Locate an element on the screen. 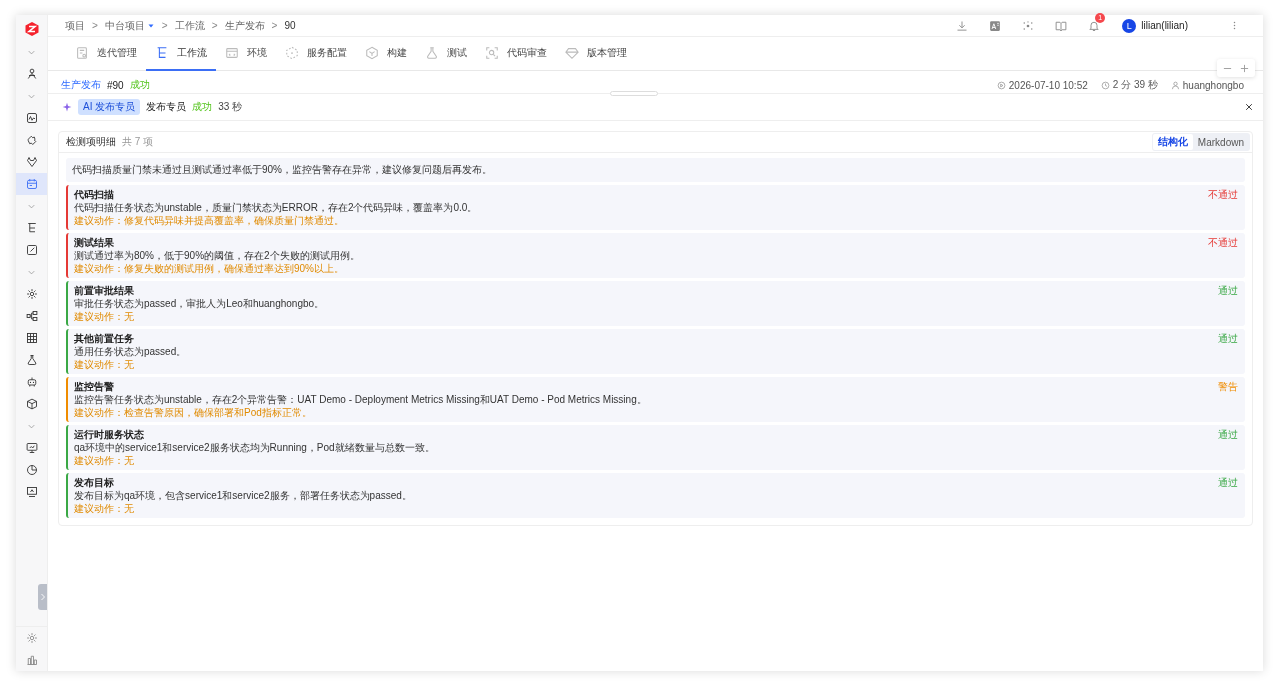  view-option: Markdown is located at coordinates (1220, 142).